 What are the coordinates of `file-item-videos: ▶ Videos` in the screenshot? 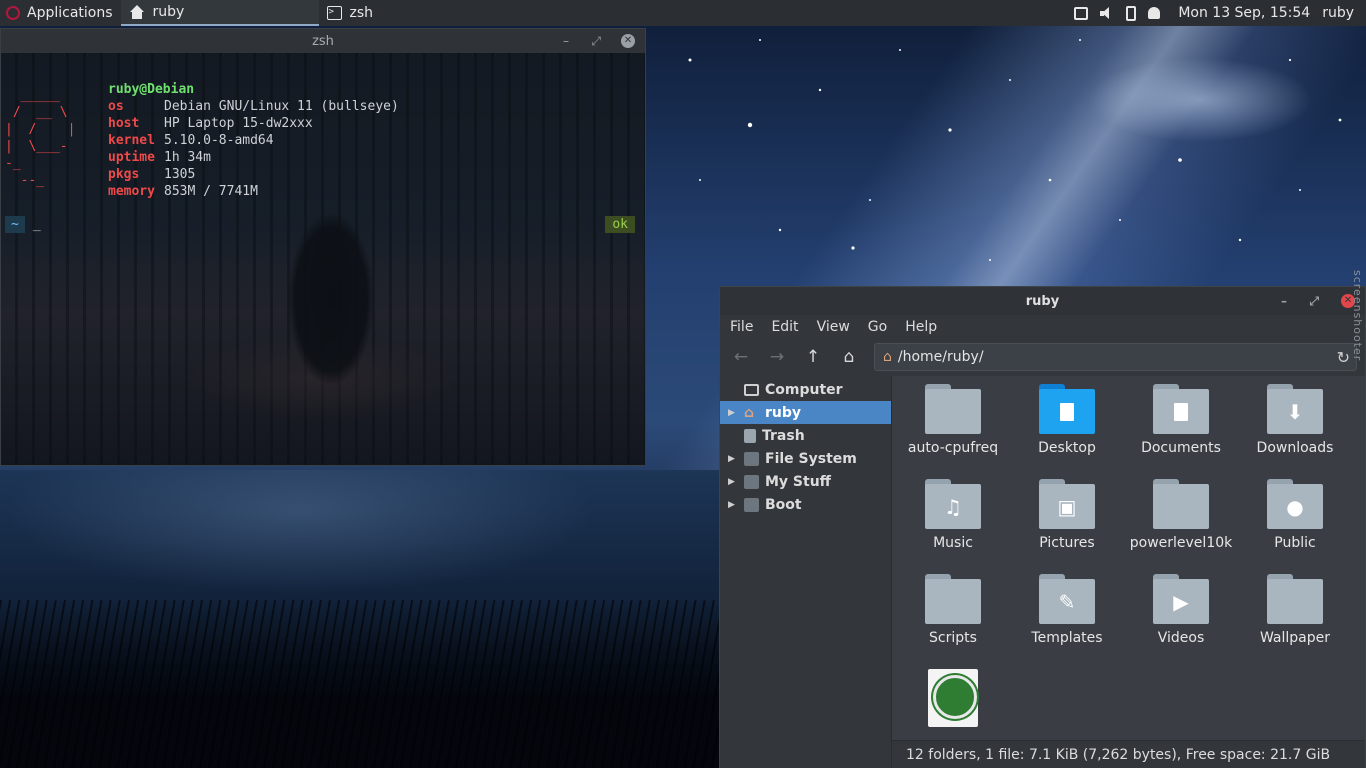 It's located at (1181, 621).